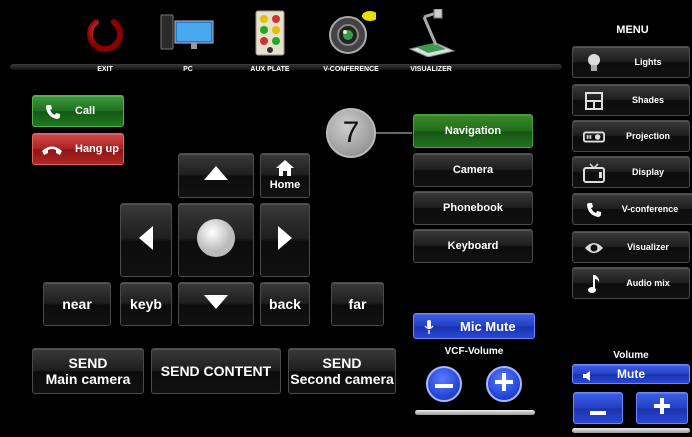 The width and height of the screenshot is (692, 437). I want to click on window-icon, so click(594, 101).